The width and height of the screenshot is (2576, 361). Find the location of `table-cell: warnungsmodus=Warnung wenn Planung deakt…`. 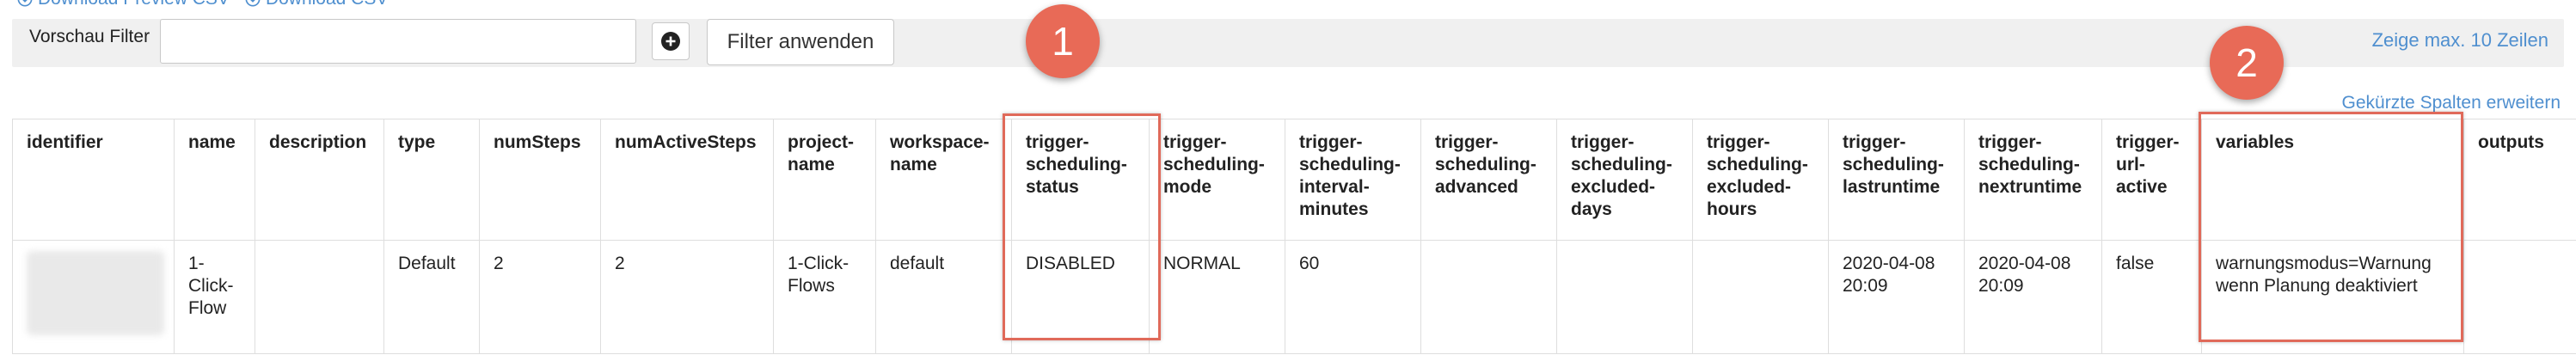

table-cell: warnungsmodus=Warnung wenn Planung deakt… is located at coordinates (2332, 297).